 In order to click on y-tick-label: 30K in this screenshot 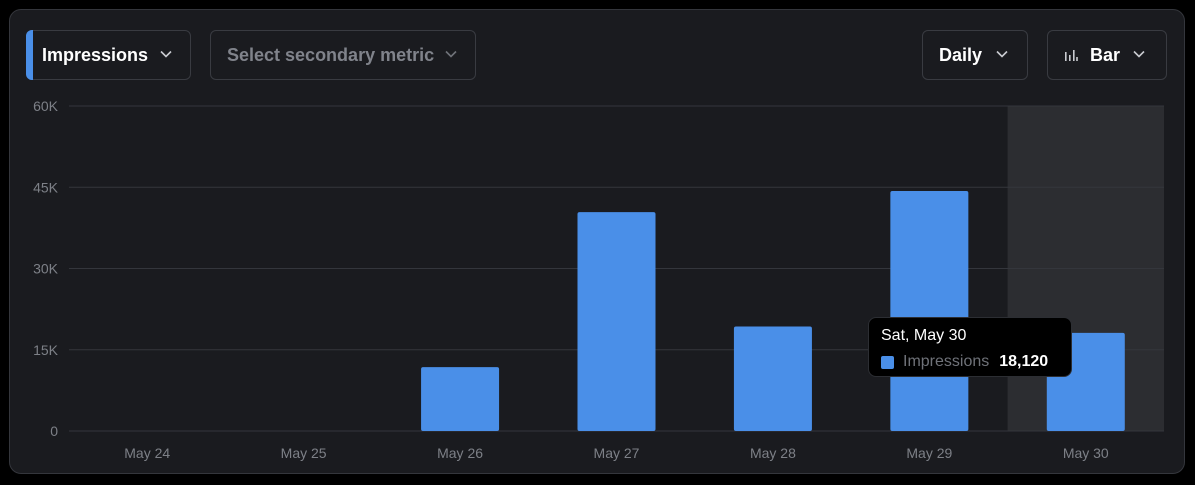, I will do `click(46, 269)`.